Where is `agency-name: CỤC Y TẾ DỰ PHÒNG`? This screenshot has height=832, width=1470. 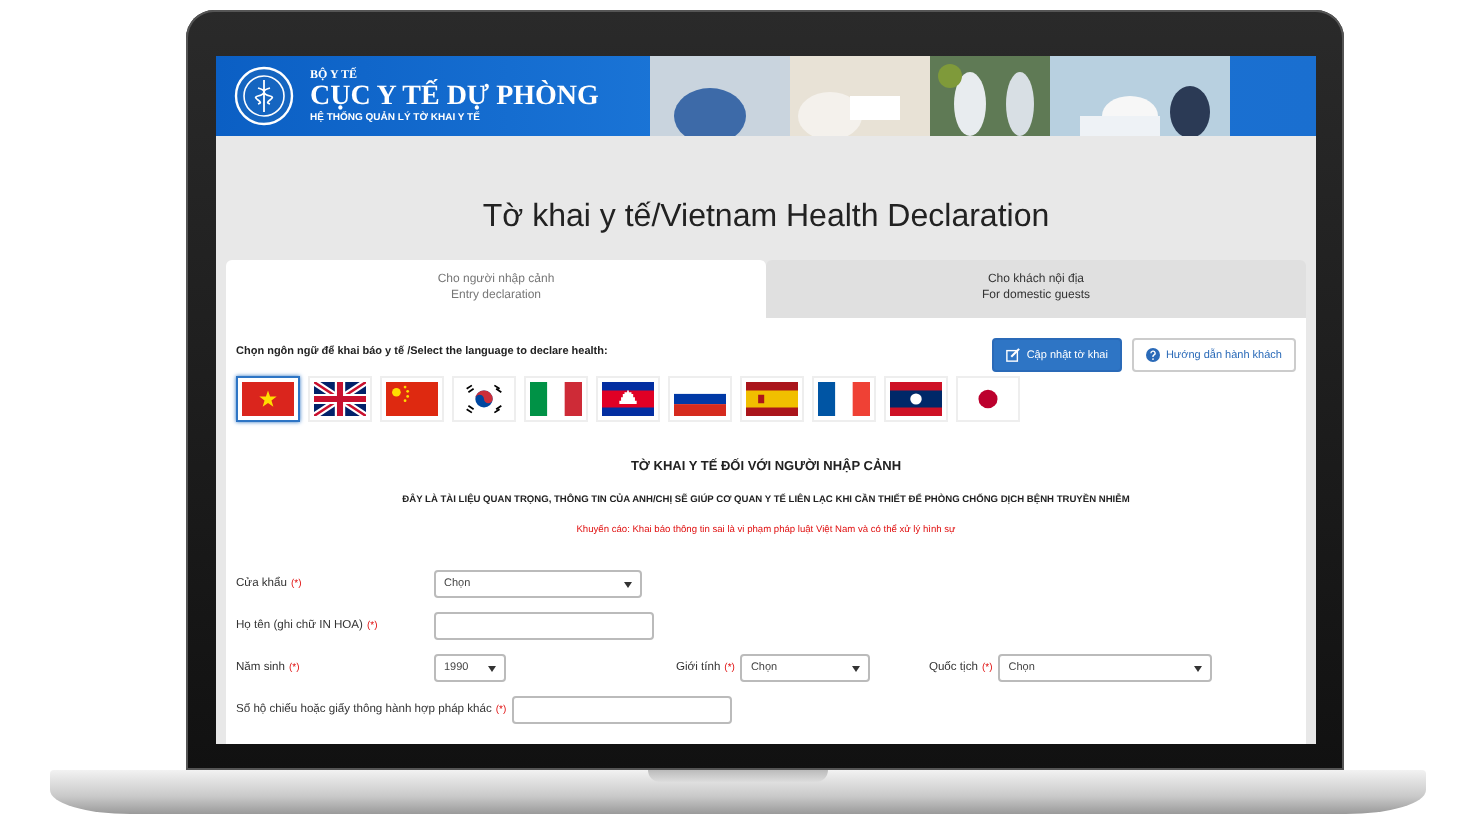 agency-name: CỤC Y TẾ DỰ PHÒNG is located at coordinates (455, 96).